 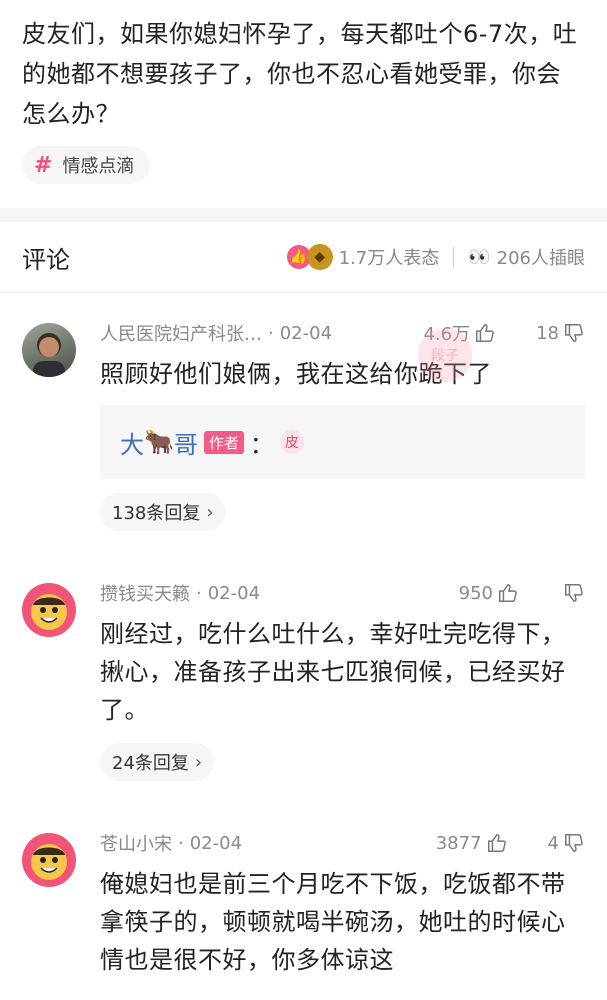 I want to click on comments-title: 评论, so click(x=46, y=259).